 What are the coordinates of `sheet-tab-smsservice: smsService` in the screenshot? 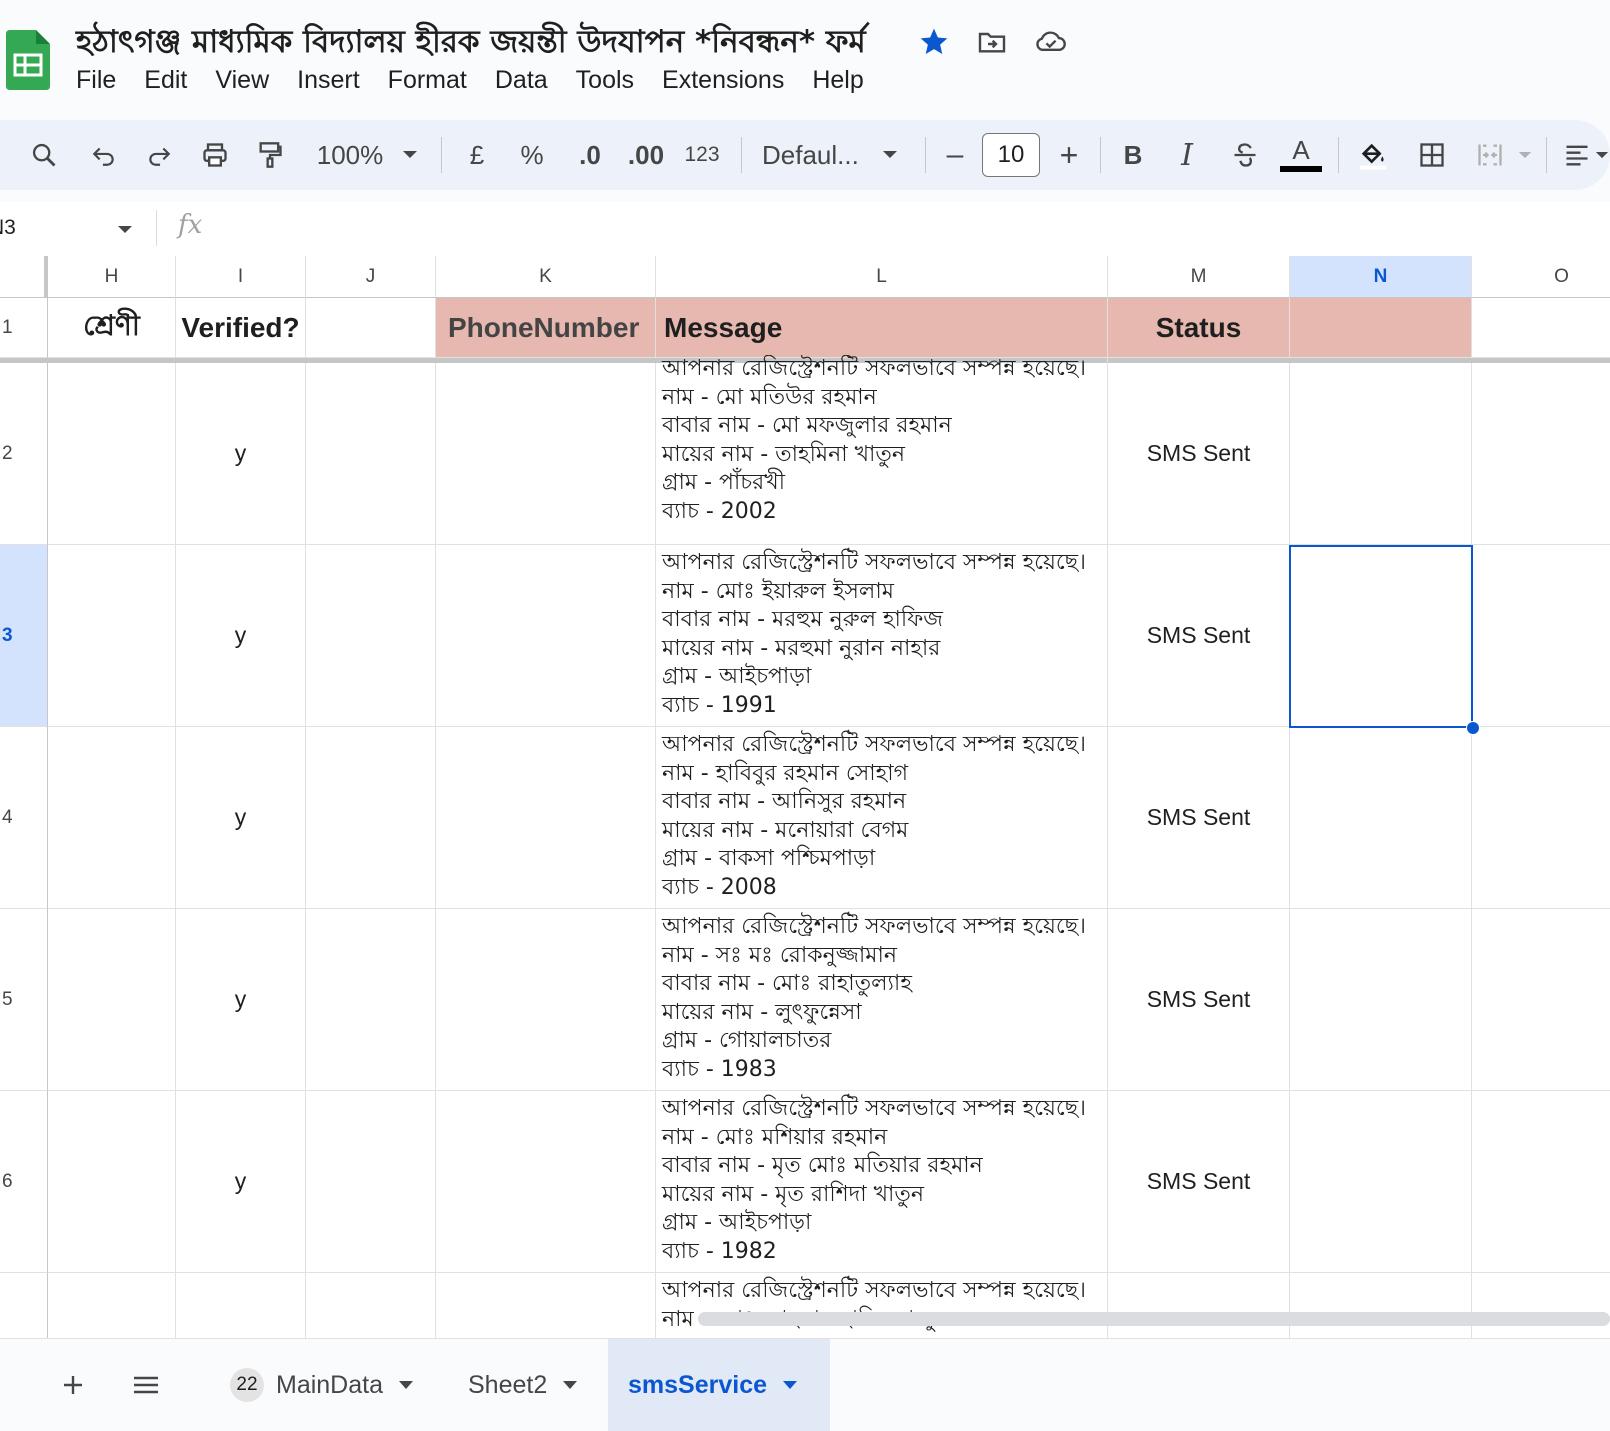 It's located at (719, 1385).